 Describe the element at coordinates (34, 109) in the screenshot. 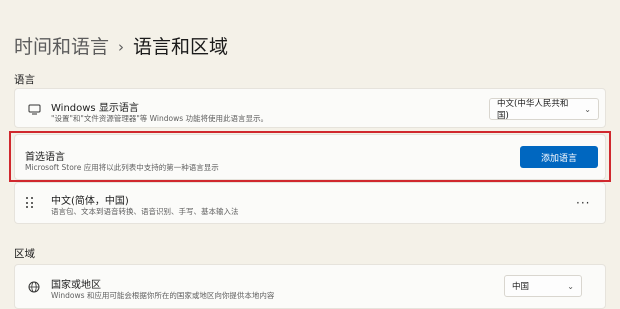

I see `monitor-icon` at that location.